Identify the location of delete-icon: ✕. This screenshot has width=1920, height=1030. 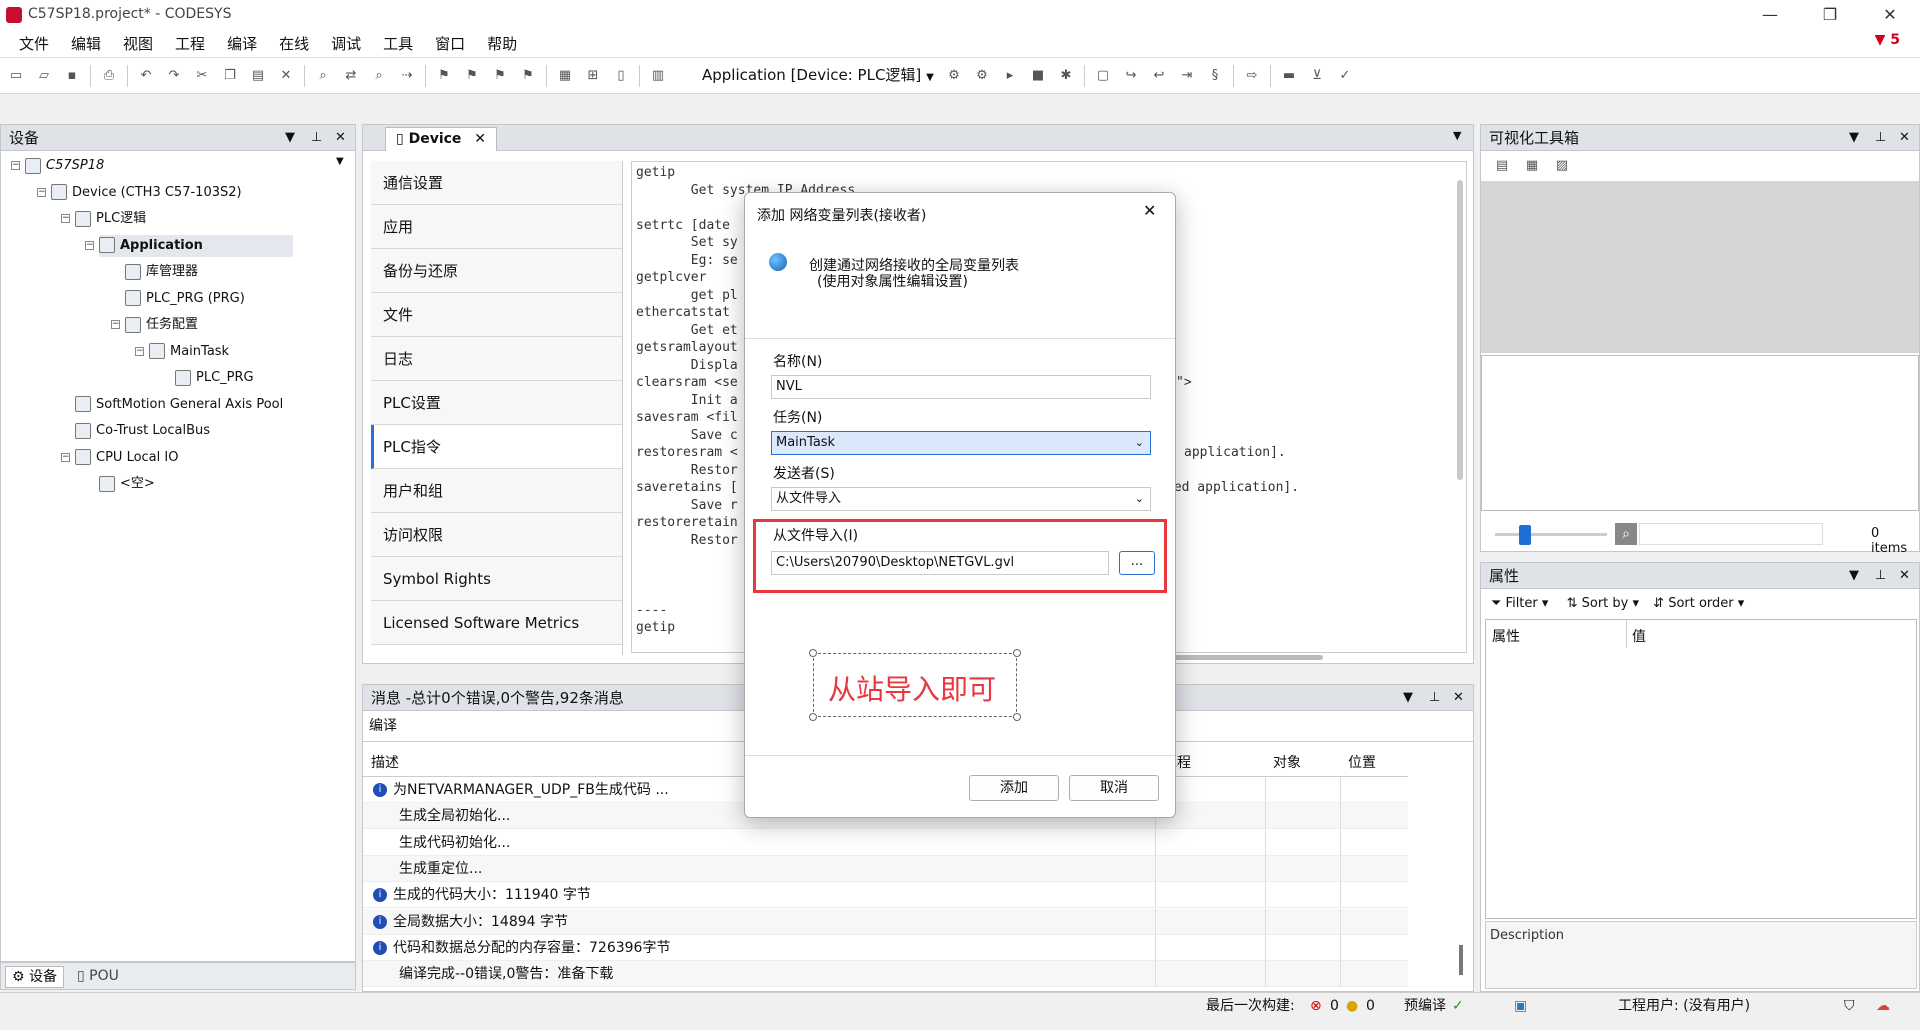
(286, 76).